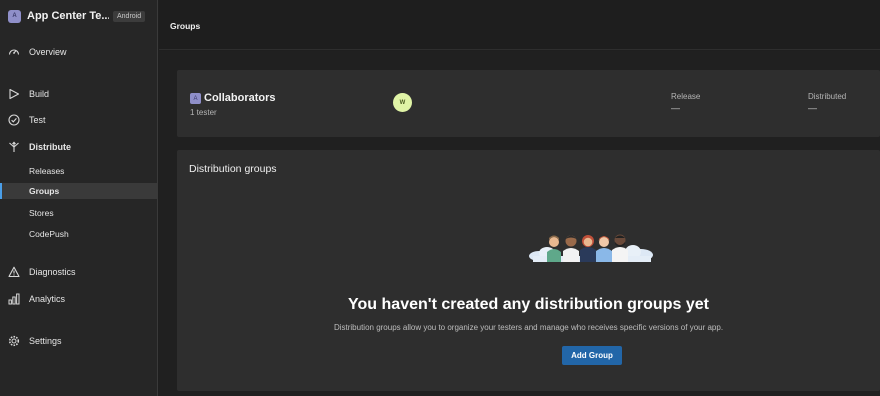 Image resolution: width=880 pixels, height=396 pixels. Describe the element at coordinates (79, 234) in the screenshot. I see `sidebar-item-codepush: CodePush` at that location.